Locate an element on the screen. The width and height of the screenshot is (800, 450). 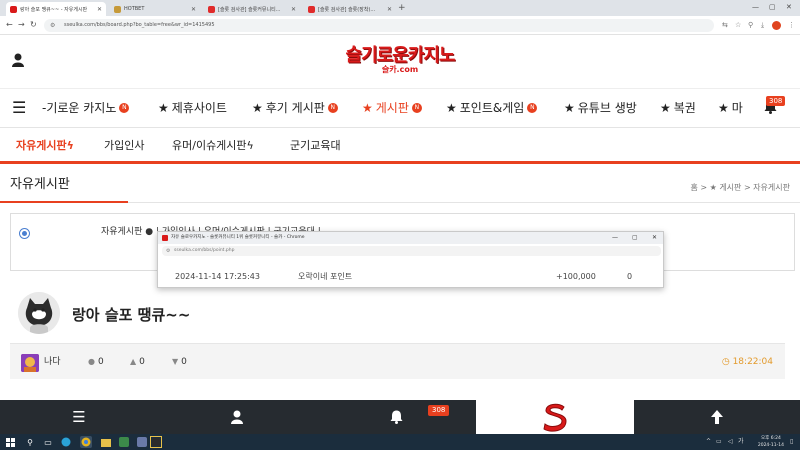
notification-center-icon: ▯ is located at coordinates (791, 442).